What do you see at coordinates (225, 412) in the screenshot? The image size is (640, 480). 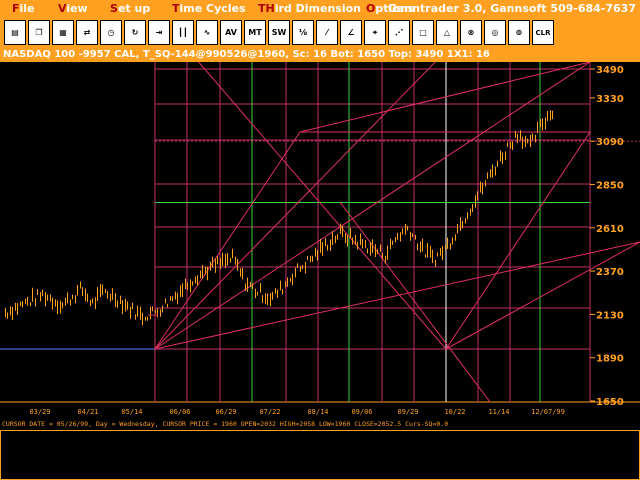 I see `x-tick-label: 06/29` at bounding box center [225, 412].